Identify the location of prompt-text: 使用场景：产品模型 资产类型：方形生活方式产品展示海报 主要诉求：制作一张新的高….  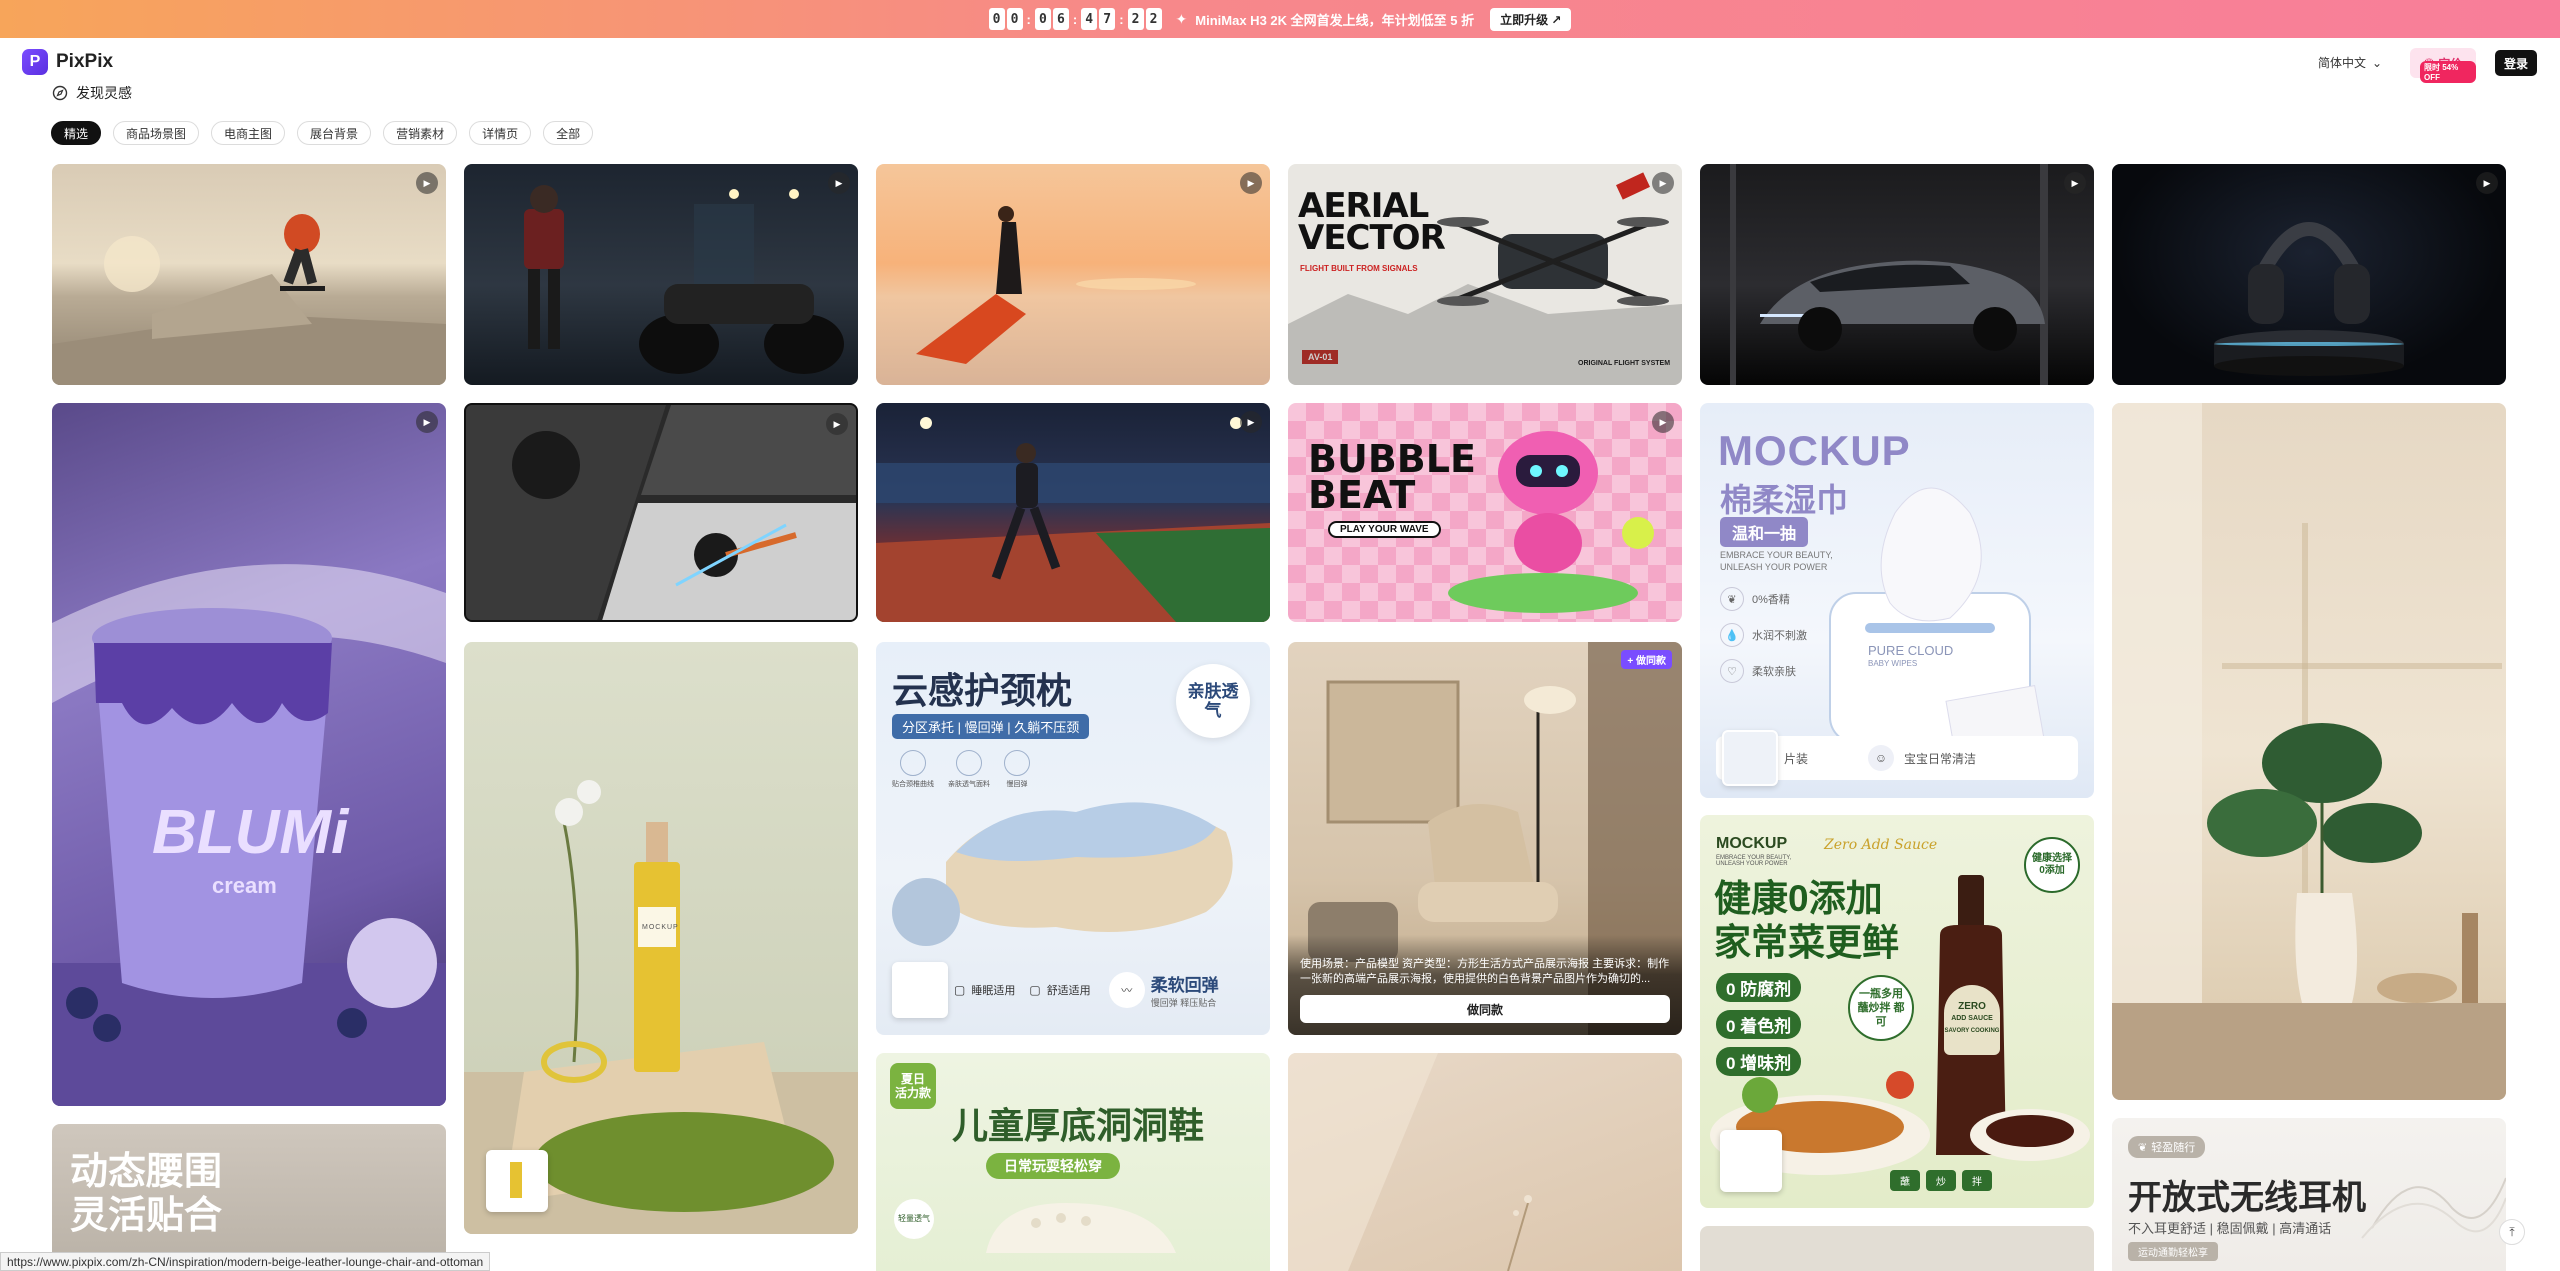
(1485, 971).